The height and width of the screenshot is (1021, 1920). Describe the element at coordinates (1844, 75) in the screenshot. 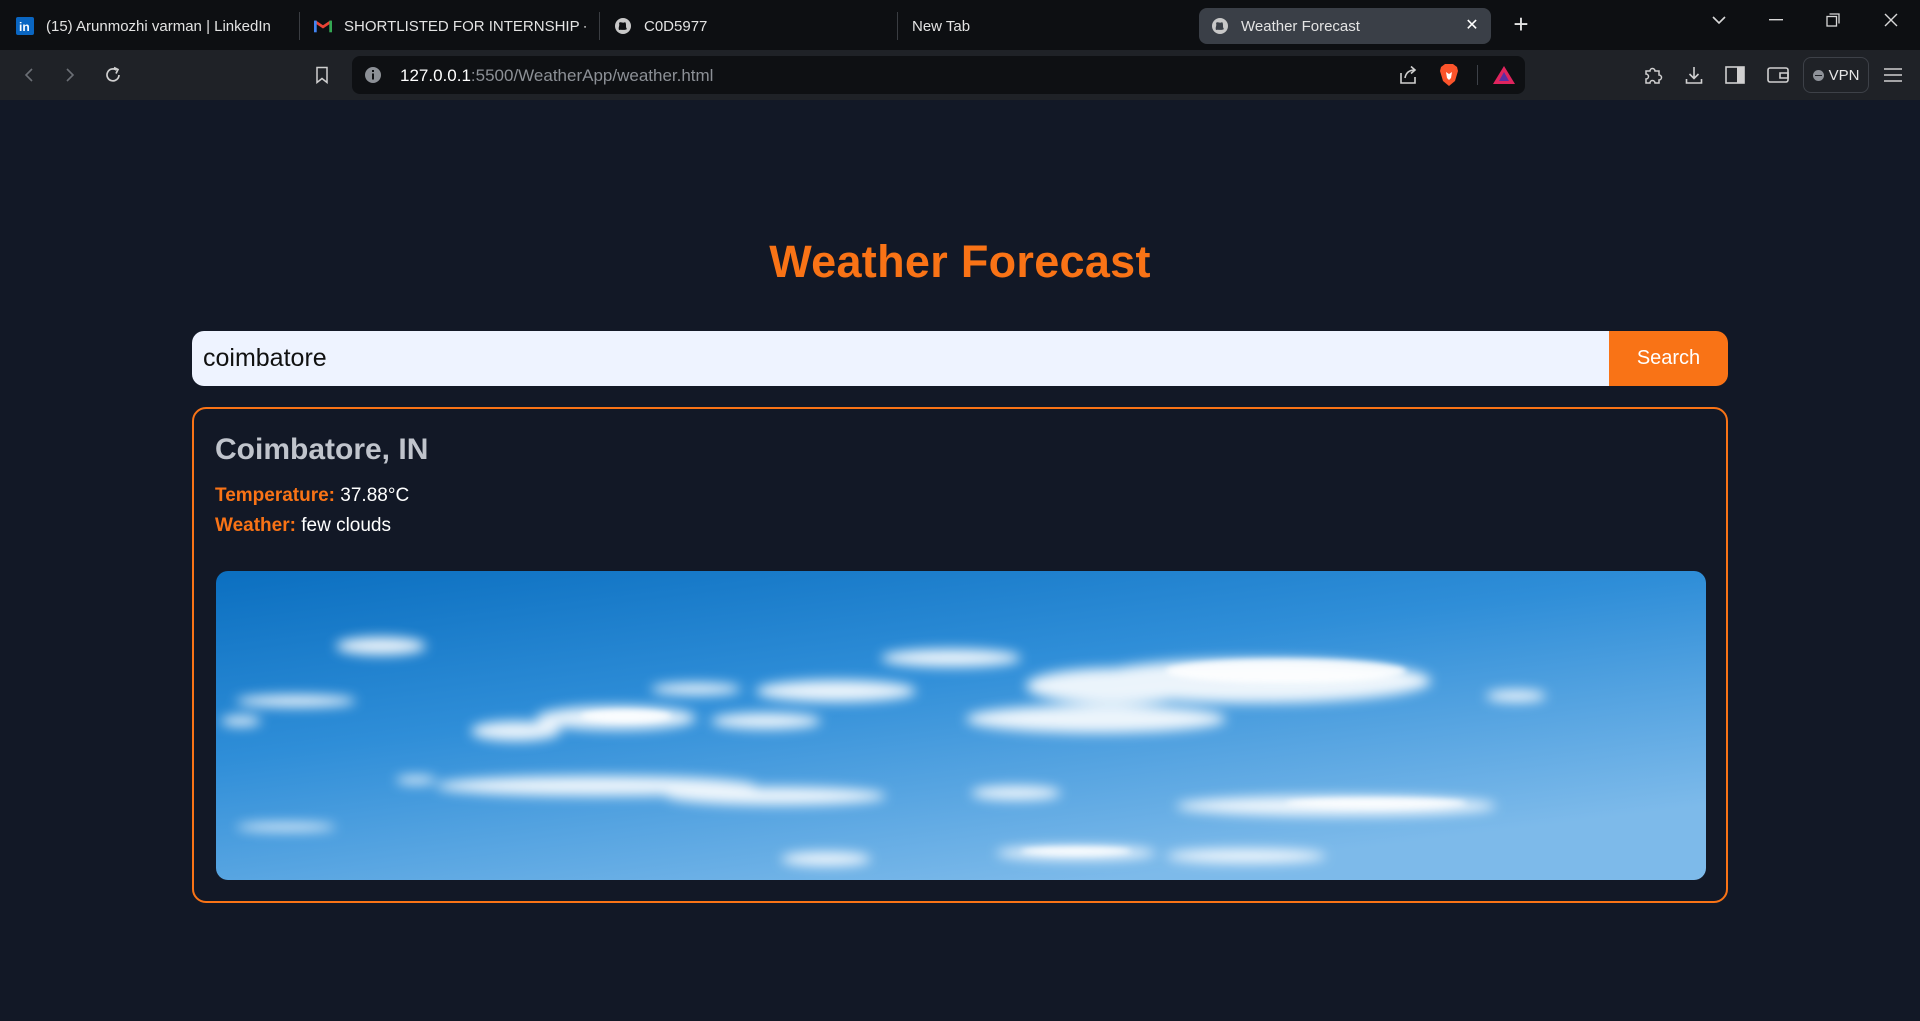

I see `vpn-label: VPN` at that location.